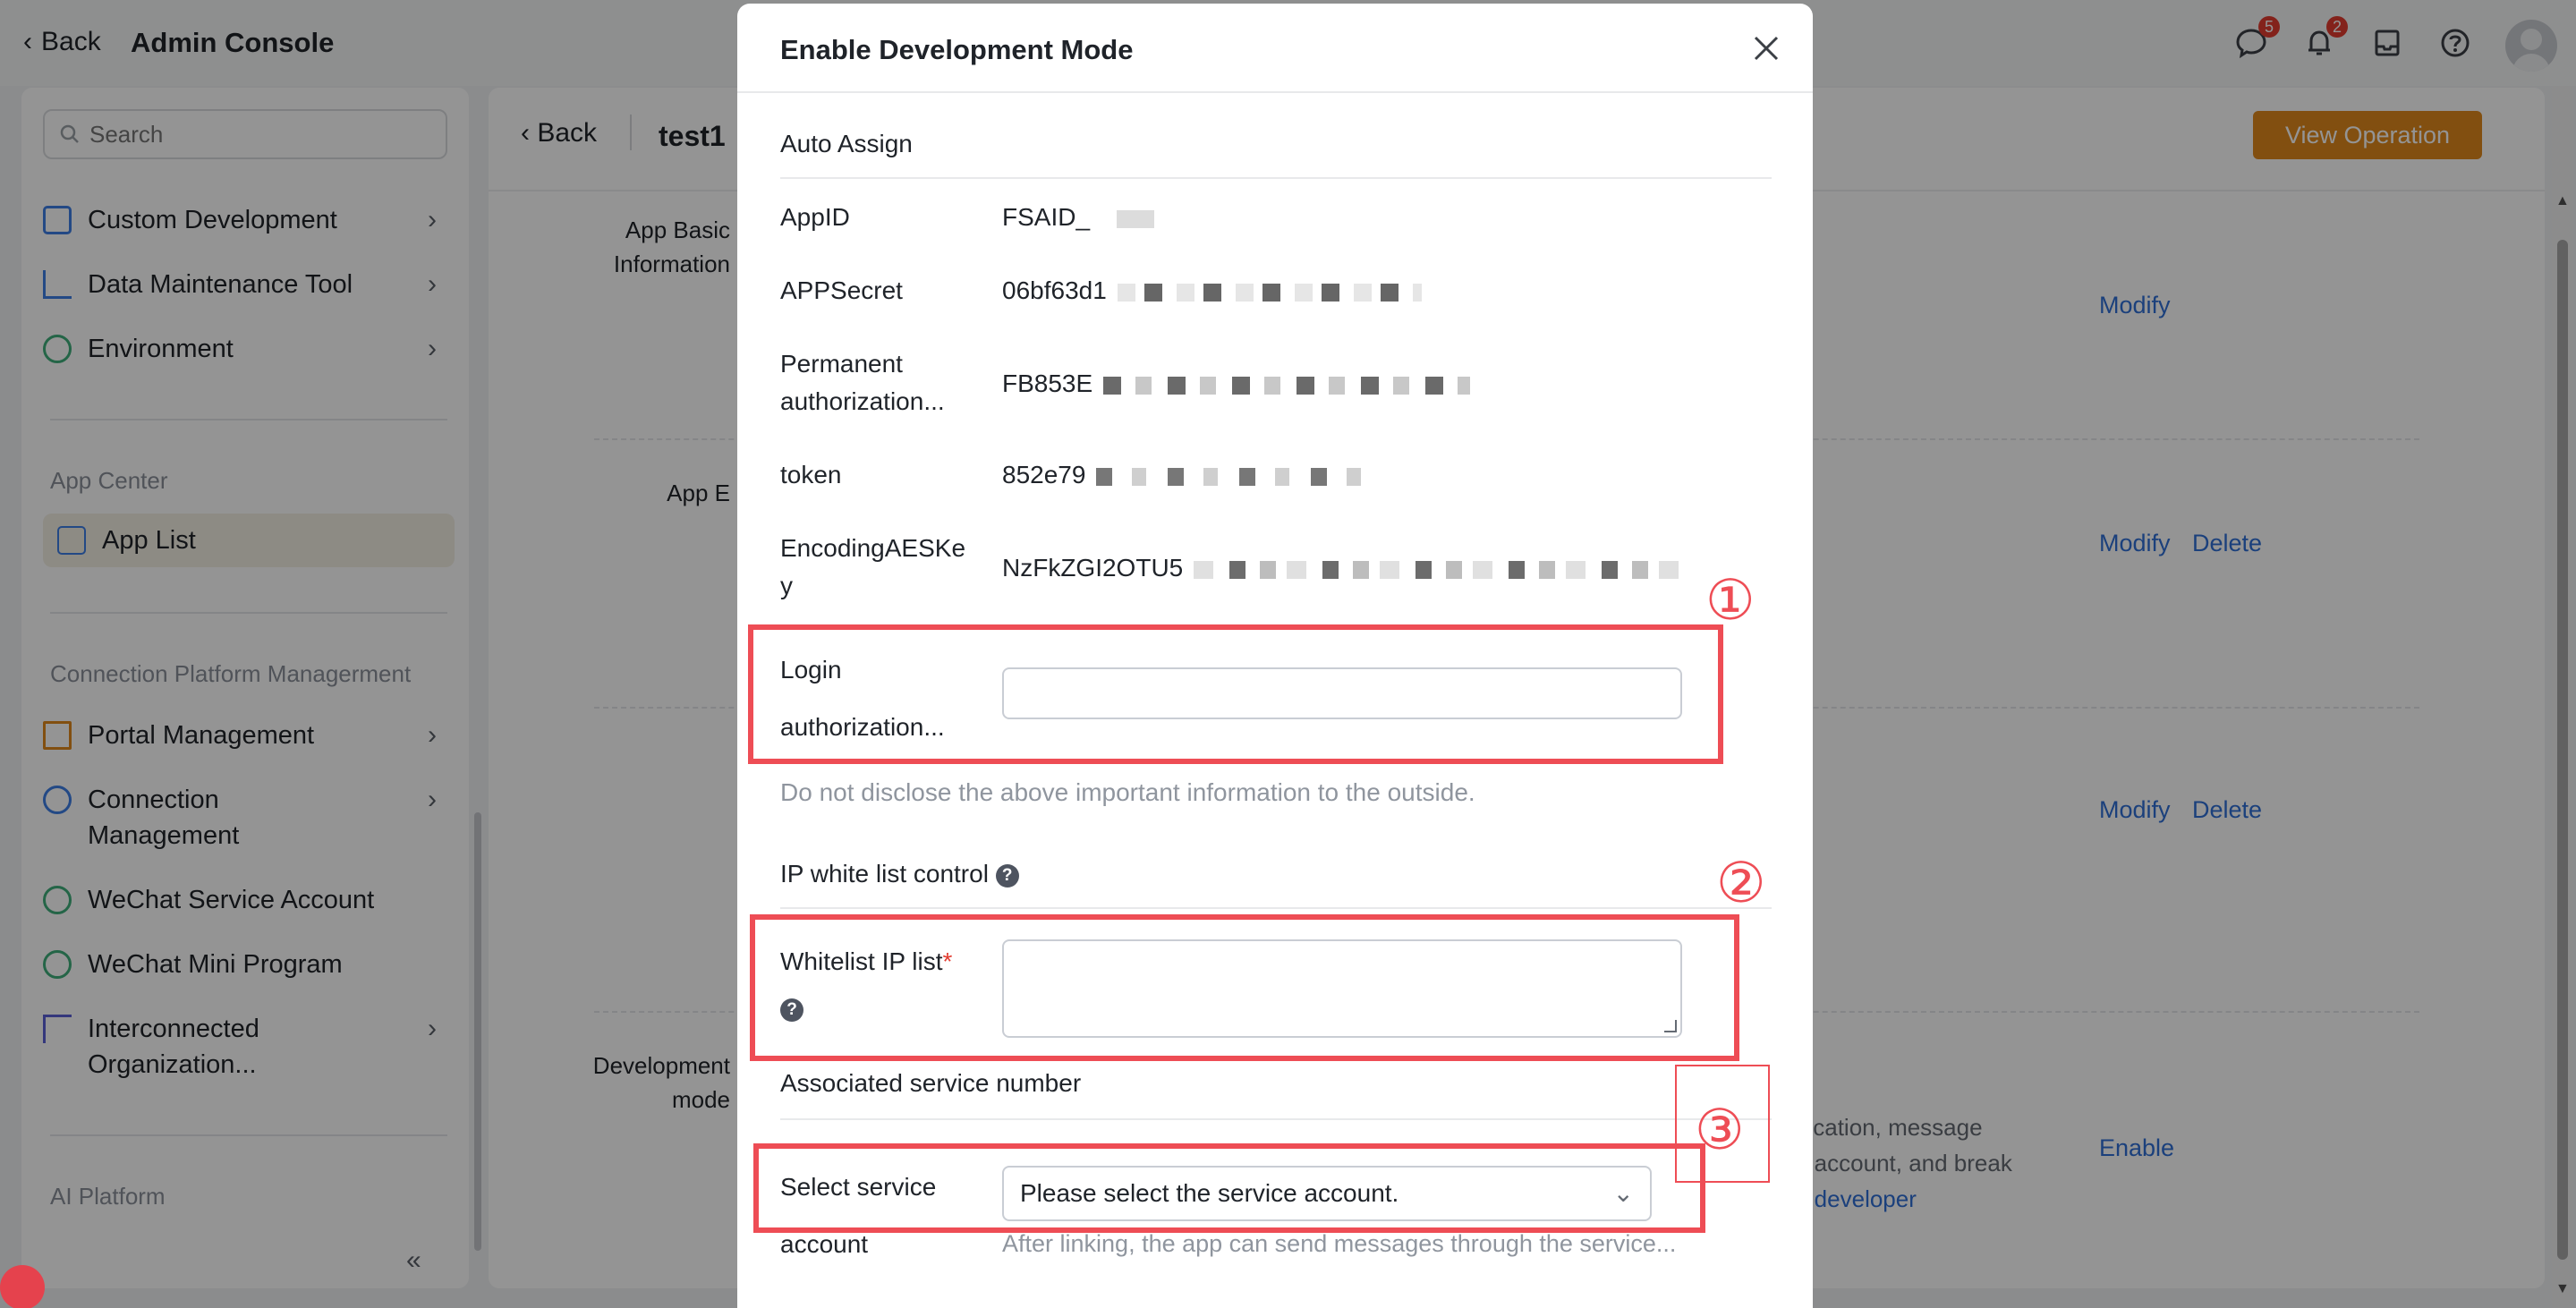 Image resolution: width=2576 pixels, height=1308 pixels. Describe the element at coordinates (1730, 600) in the screenshot. I see `annotation-number-1: ①` at that location.